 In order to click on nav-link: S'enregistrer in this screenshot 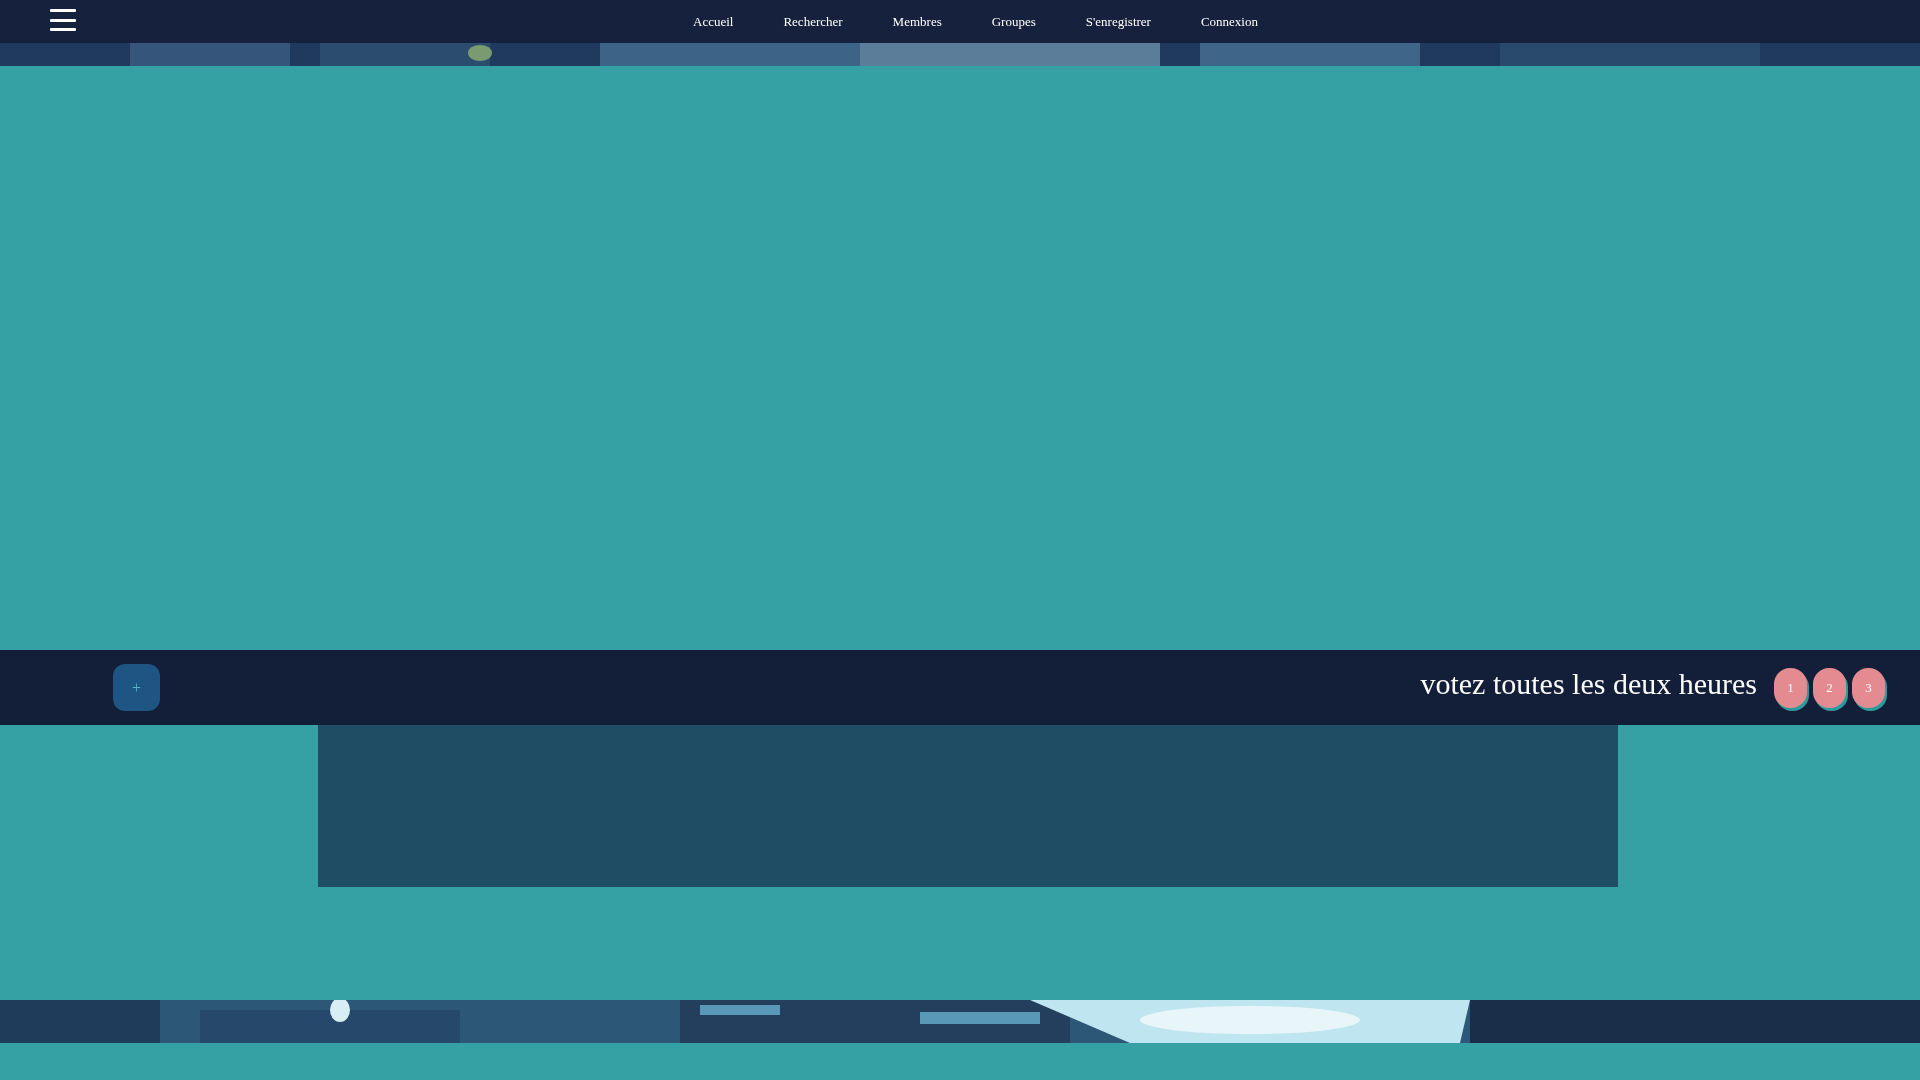, I will do `click(1118, 21)`.